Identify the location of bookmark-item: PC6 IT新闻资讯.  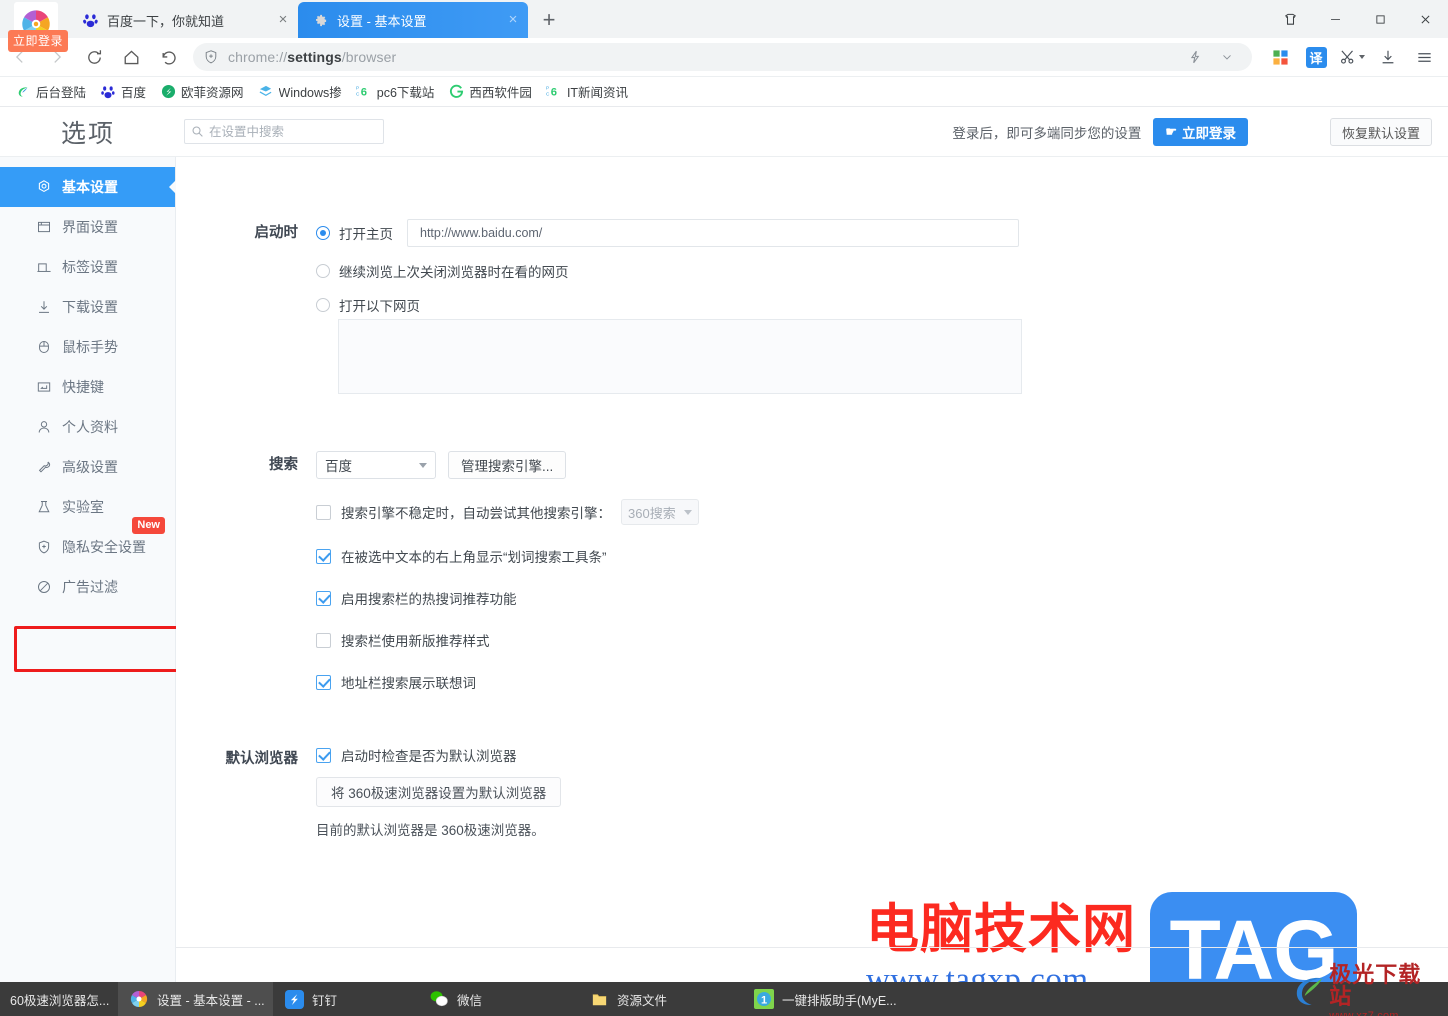
(587, 92).